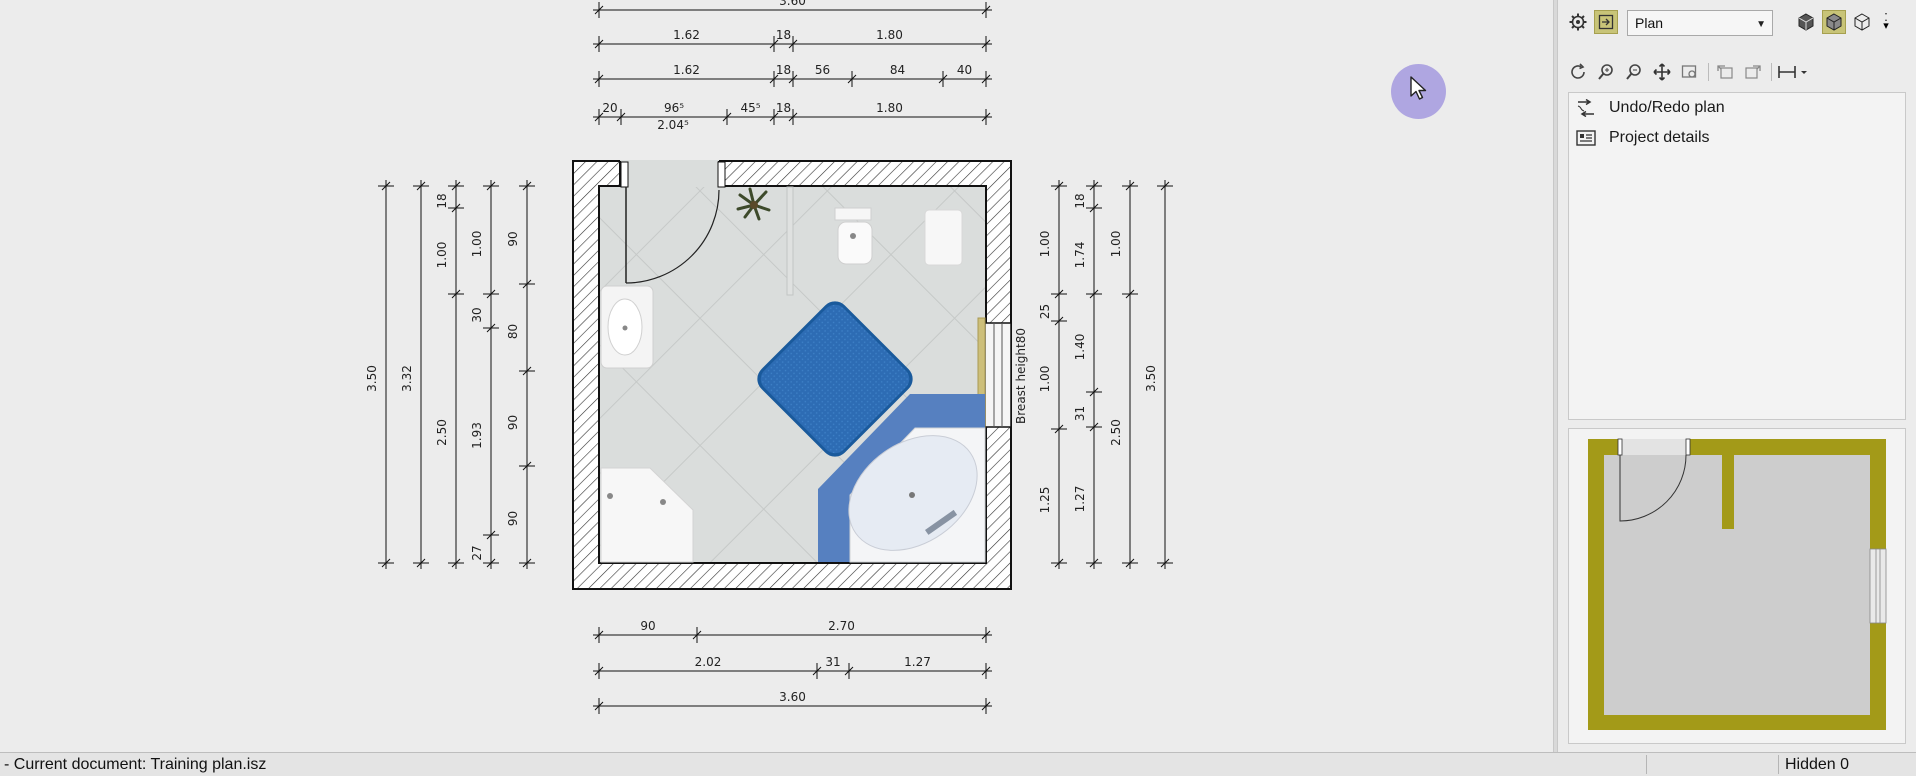 The height and width of the screenshot is (776, 1916). What do you see at coordinates (1634, 72) in the screenshot?
I see `zoom-out-icon` at bounding box center [1634, 72].